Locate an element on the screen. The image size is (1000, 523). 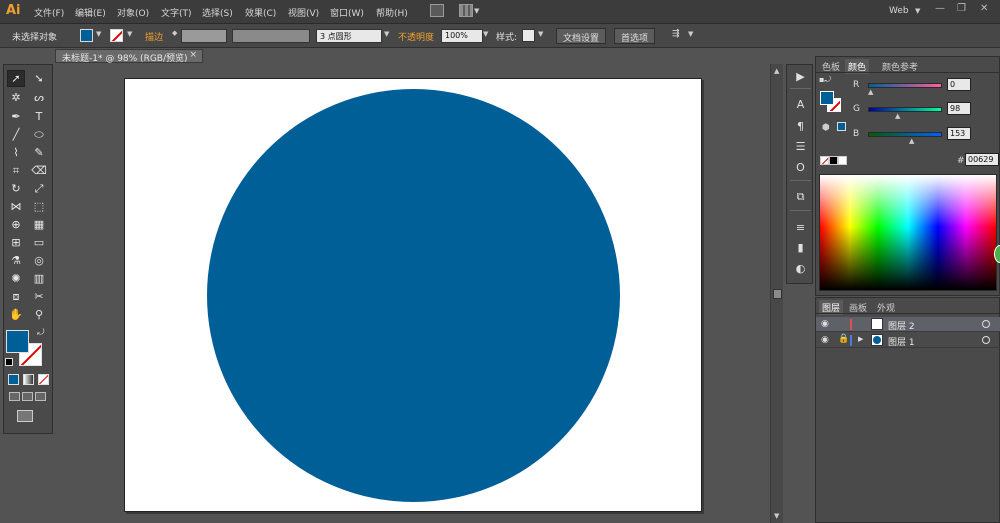
opacity-dropdown-icon: ▼ is located at coordinates (485, 34).